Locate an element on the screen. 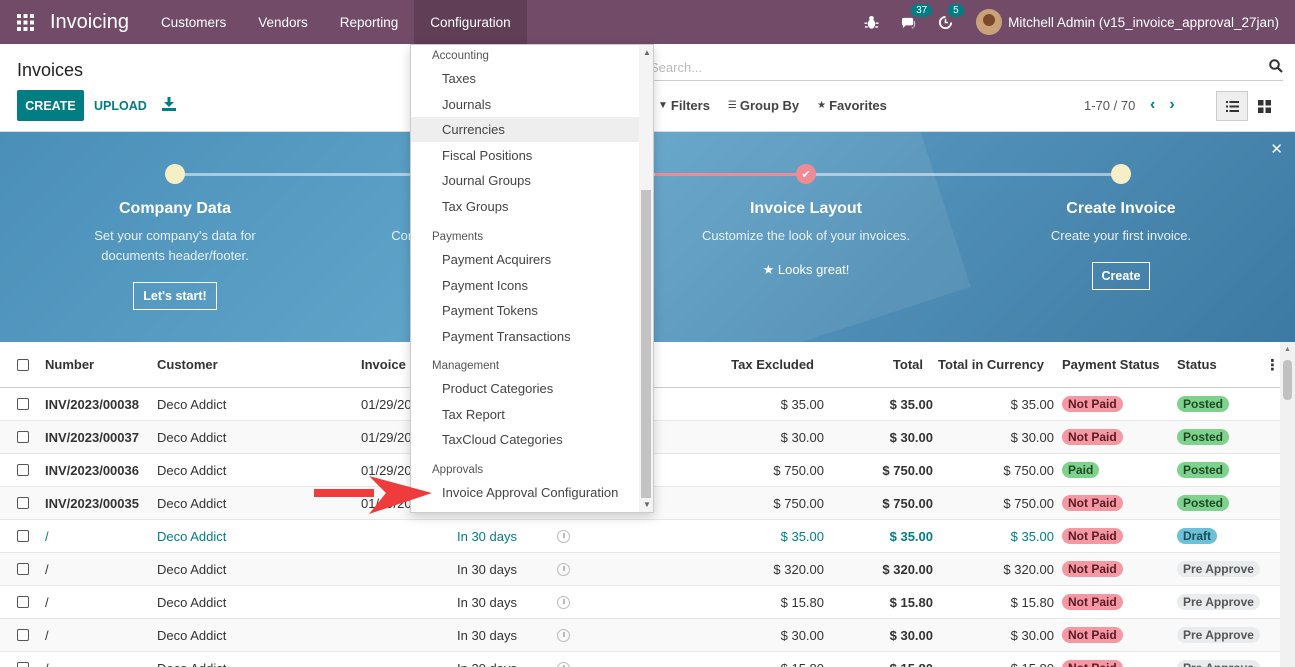 This screenshot has width=1295, height=667. menu-vendors: Vendors is located at coordinates (283, 22).